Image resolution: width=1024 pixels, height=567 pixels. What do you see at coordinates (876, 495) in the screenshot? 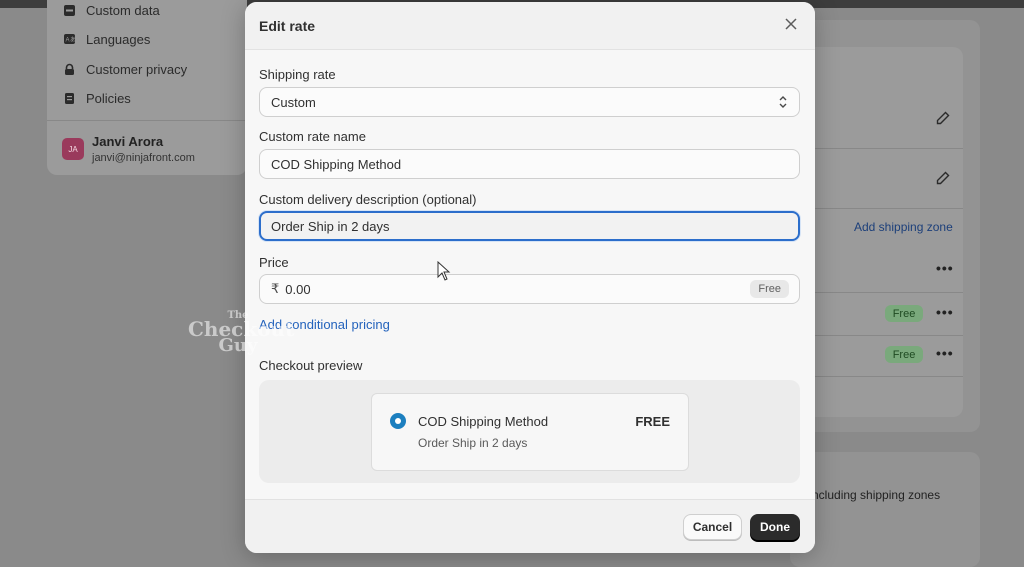
I see `card-description: ncluding shipping zones` at bounding box center [876, 495].